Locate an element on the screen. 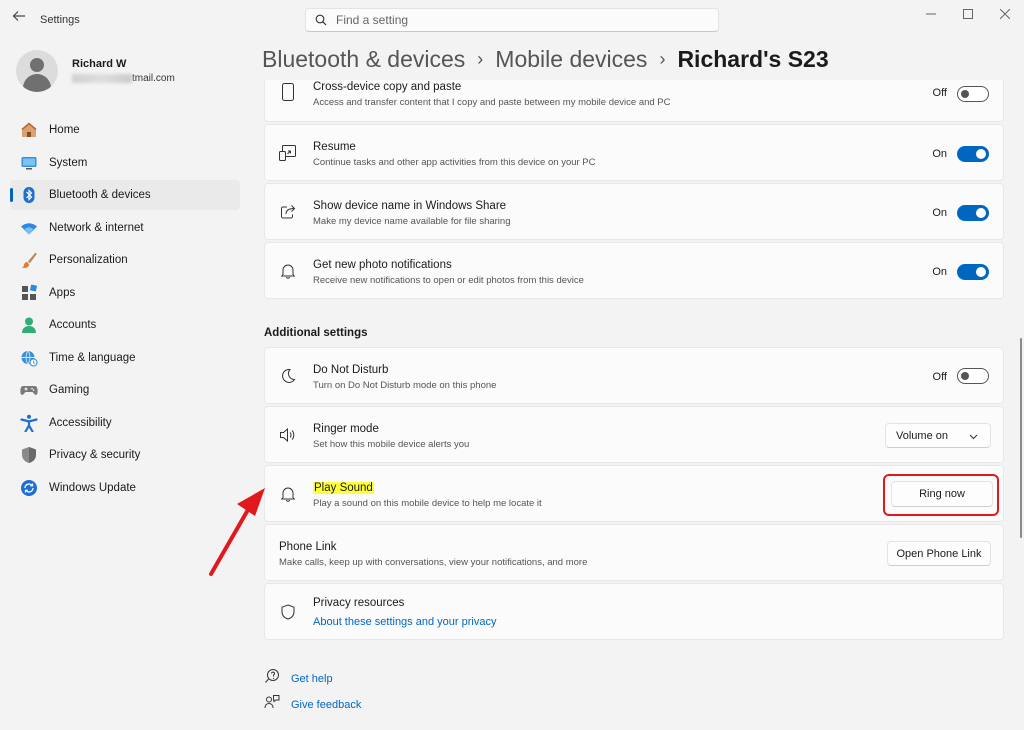 Image resolution: width=1024 pixels, height=730 pixels. back-arrow-icon is located at coordinates (20, 18).